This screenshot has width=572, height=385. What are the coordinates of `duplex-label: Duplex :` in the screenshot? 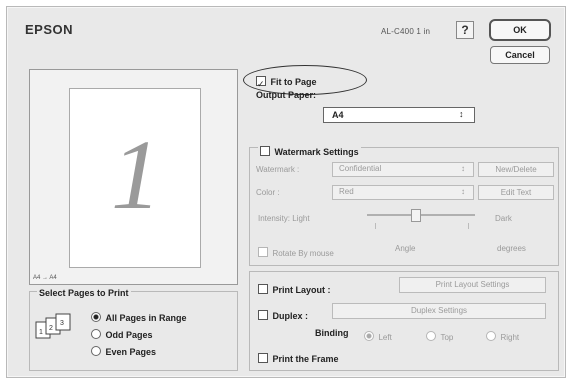 It's located at (290, 316).